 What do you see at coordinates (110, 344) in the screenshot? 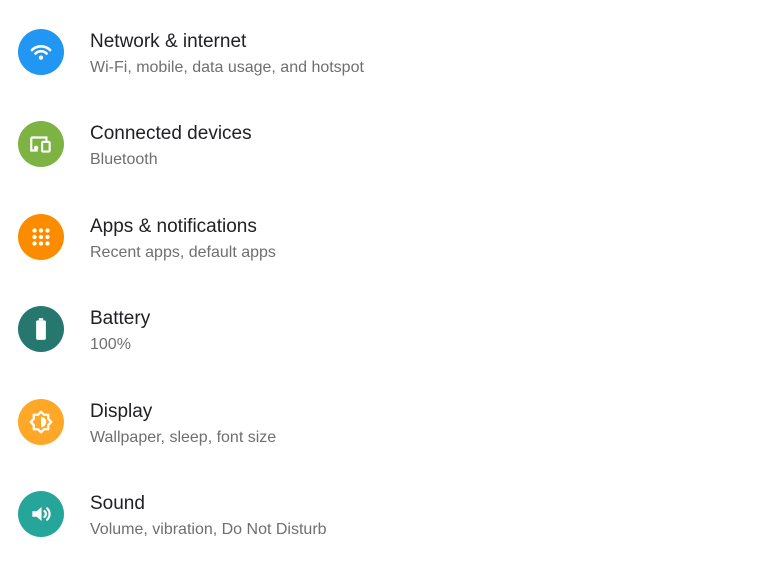
I see `settings-item-summary: 100%` at bounding box center [110, 344].